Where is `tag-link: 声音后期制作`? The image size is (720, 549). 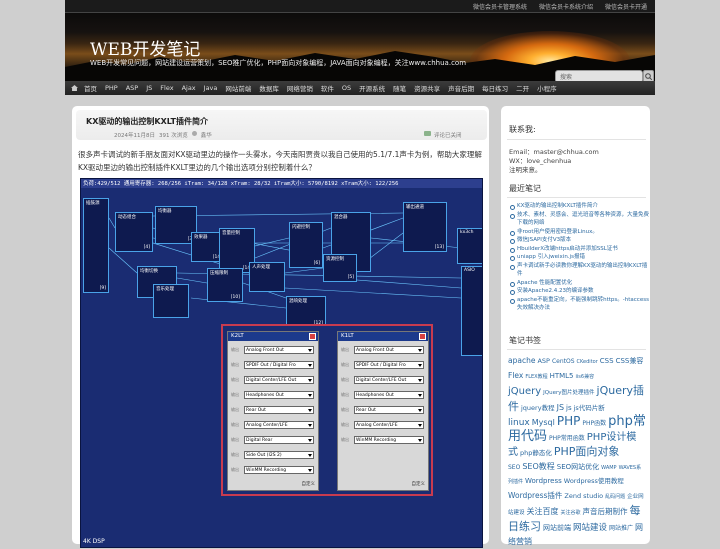
tag-link: 声音后期制作 is located at coordinates (605, 511).